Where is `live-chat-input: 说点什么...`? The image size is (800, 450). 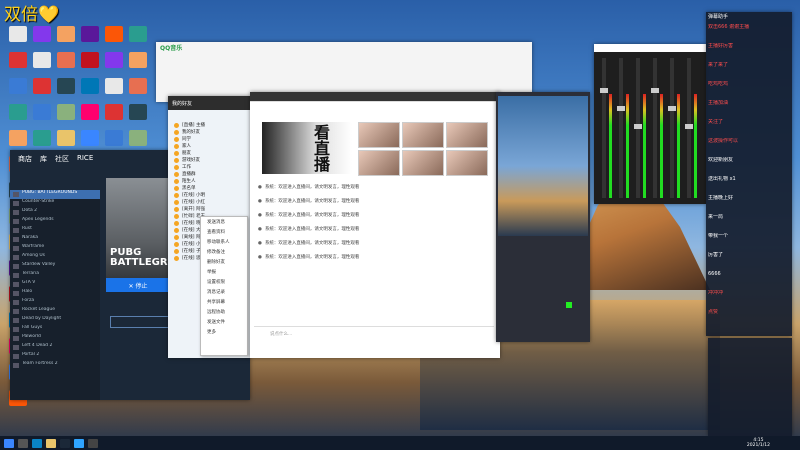
live-chat-input: 说点什么... is located at coordinates (374, 333).